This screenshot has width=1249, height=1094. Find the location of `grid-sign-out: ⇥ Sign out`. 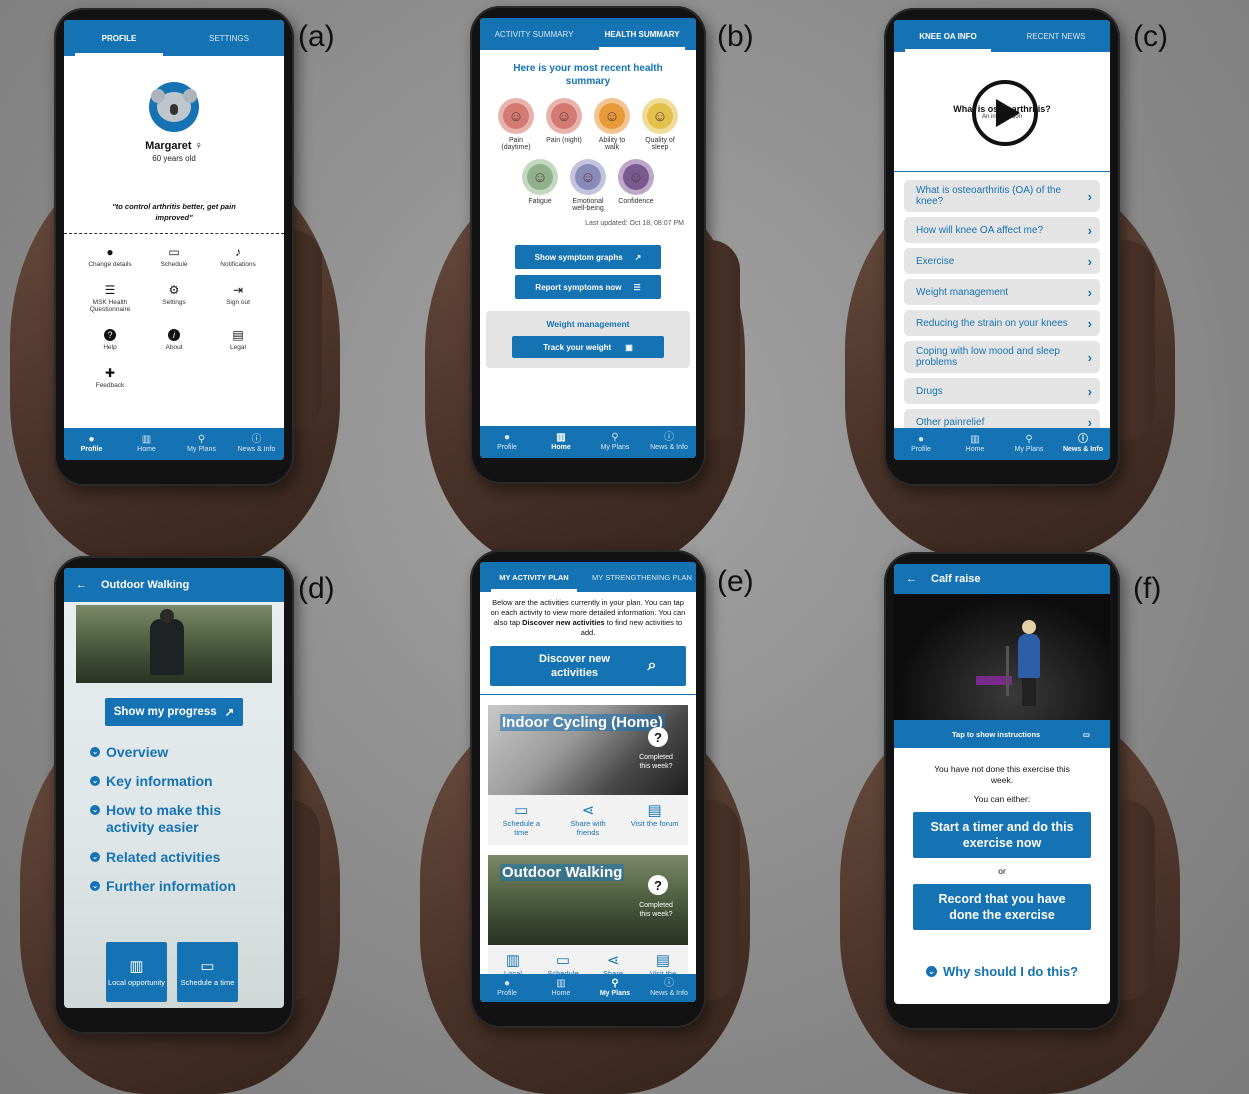

grid-sign-out: ⇥ Sign out is located at coordinates (238, 298).